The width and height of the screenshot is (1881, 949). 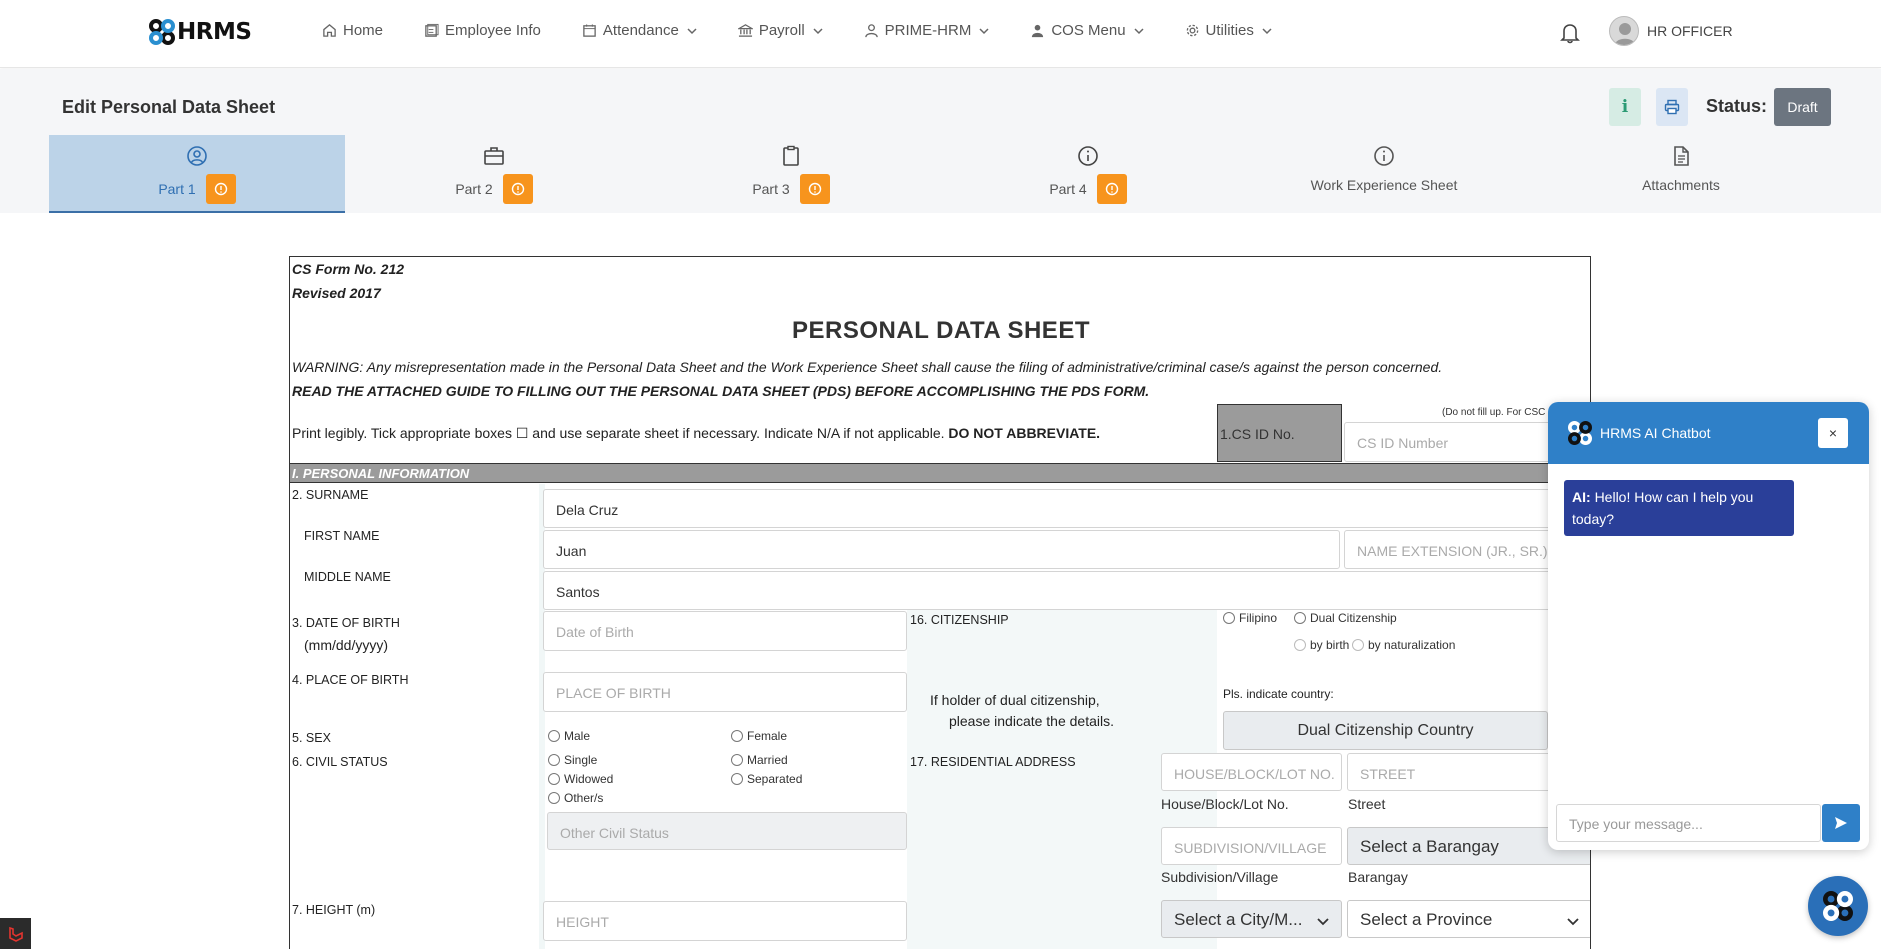 I want to click on tab-attachments: Attachments, so click(x=1681, y=174).